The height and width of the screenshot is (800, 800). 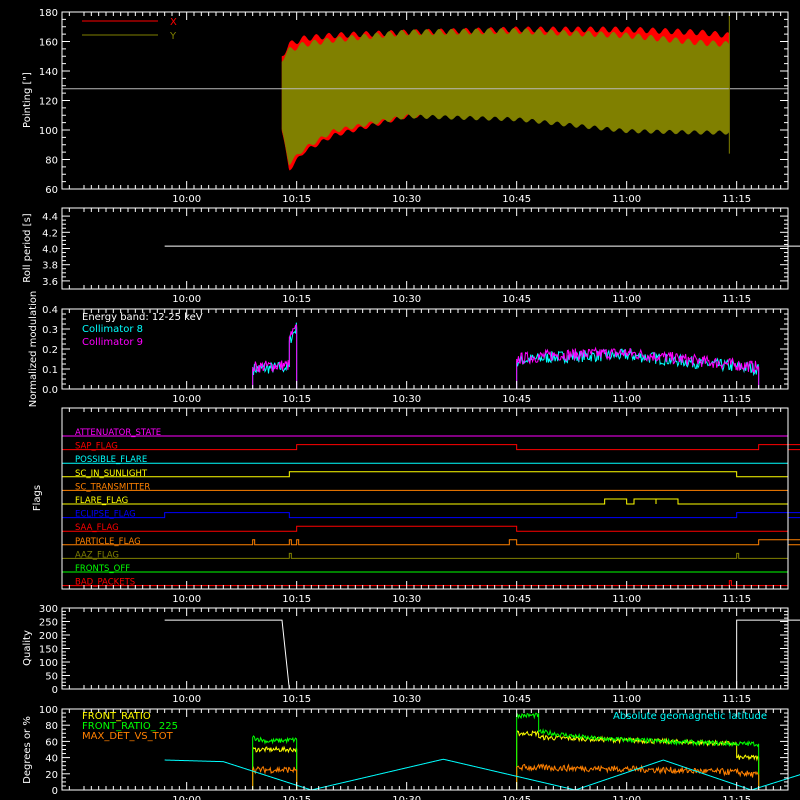 I want to click on y-tick-label: 4.4, so click(x=50, y=217).